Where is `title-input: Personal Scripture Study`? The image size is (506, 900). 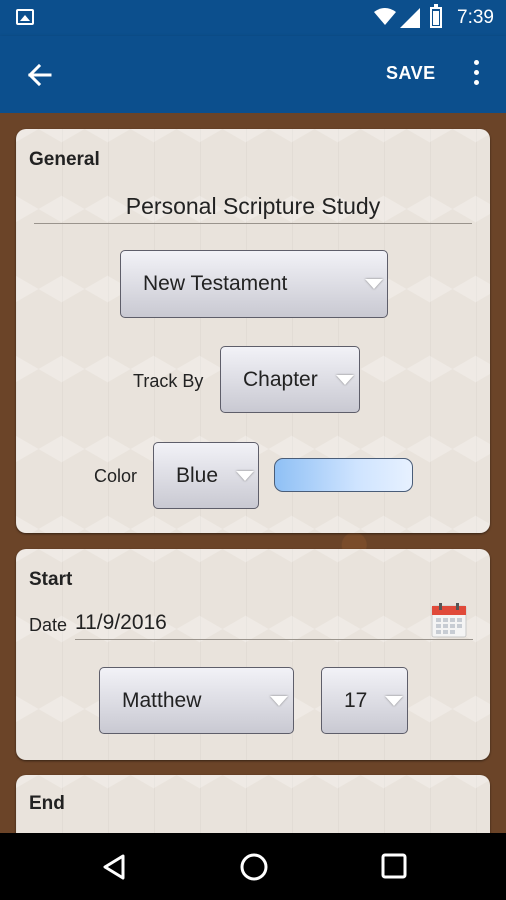
title-input: Personal Scripture Study is located at coordinates (253, 208).